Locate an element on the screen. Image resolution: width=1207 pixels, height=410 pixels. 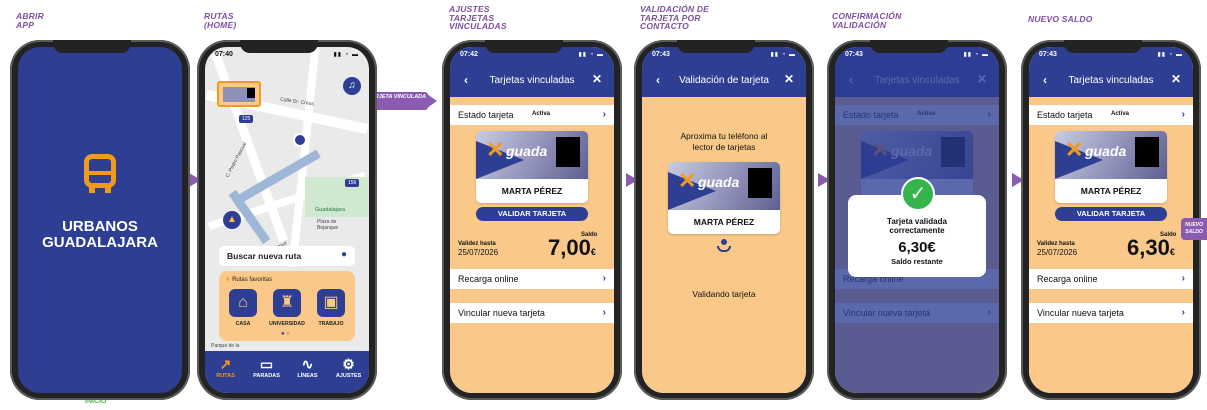
warning-button: ▲ is located at coordinates (232, 220).